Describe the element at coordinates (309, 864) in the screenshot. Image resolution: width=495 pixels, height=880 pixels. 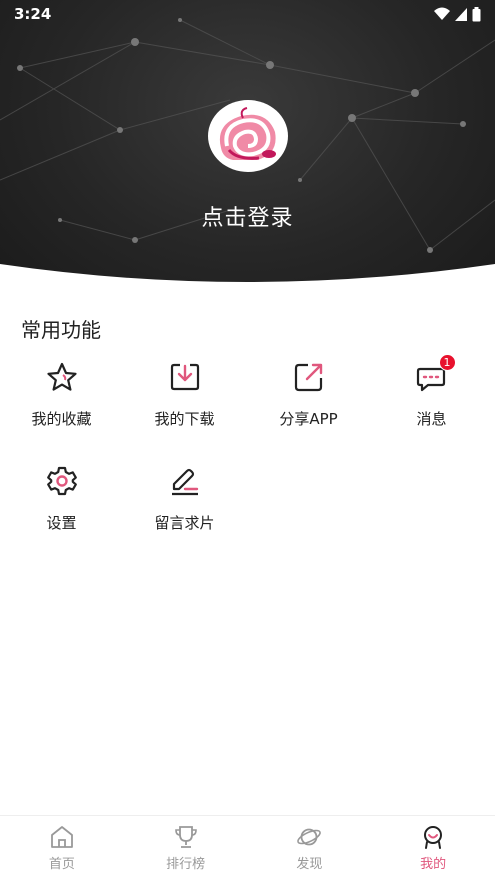
I see `tab-discover-label: 发现` at that location.